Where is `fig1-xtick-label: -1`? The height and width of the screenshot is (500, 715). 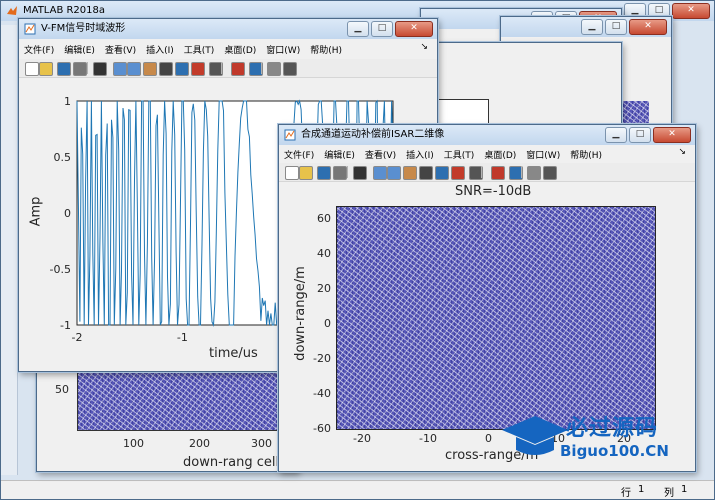
fig1-xtick-label: -1 is located at coordinates (182, 337).